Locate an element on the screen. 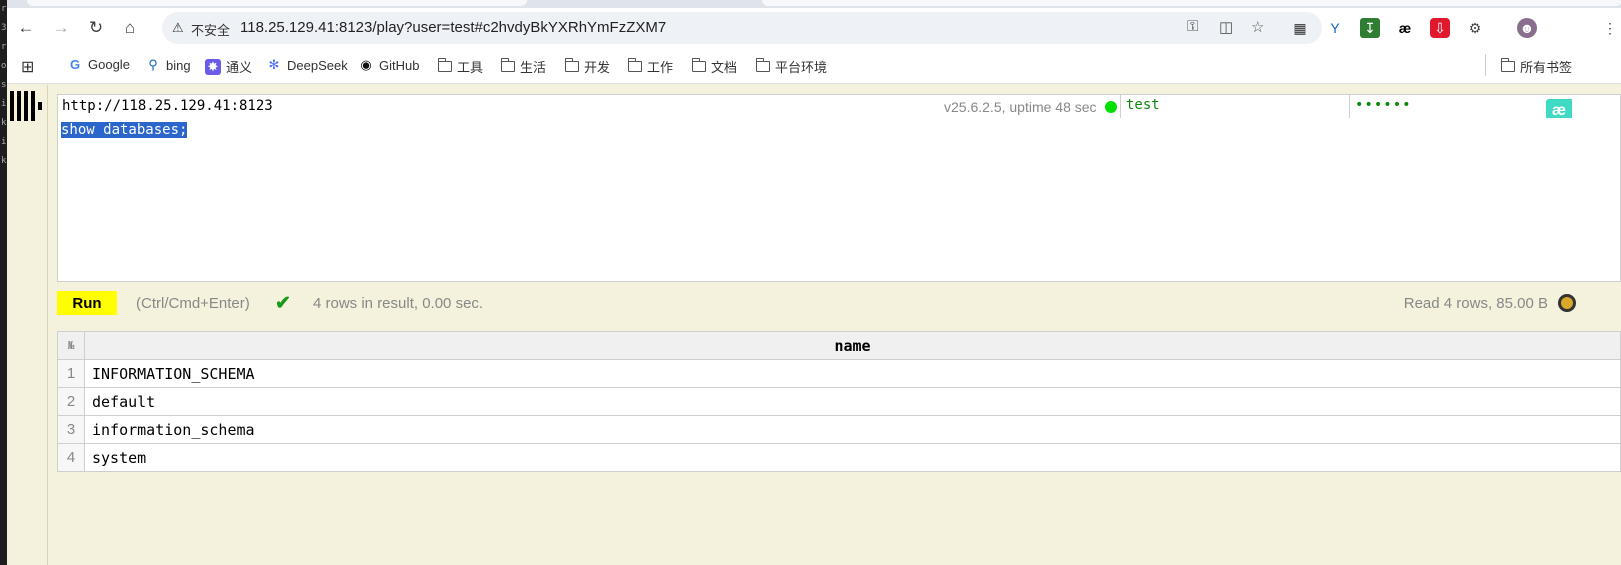 The image size is (1621, 565). translate-icon: ◫ is located at coordinates (1226, 27).